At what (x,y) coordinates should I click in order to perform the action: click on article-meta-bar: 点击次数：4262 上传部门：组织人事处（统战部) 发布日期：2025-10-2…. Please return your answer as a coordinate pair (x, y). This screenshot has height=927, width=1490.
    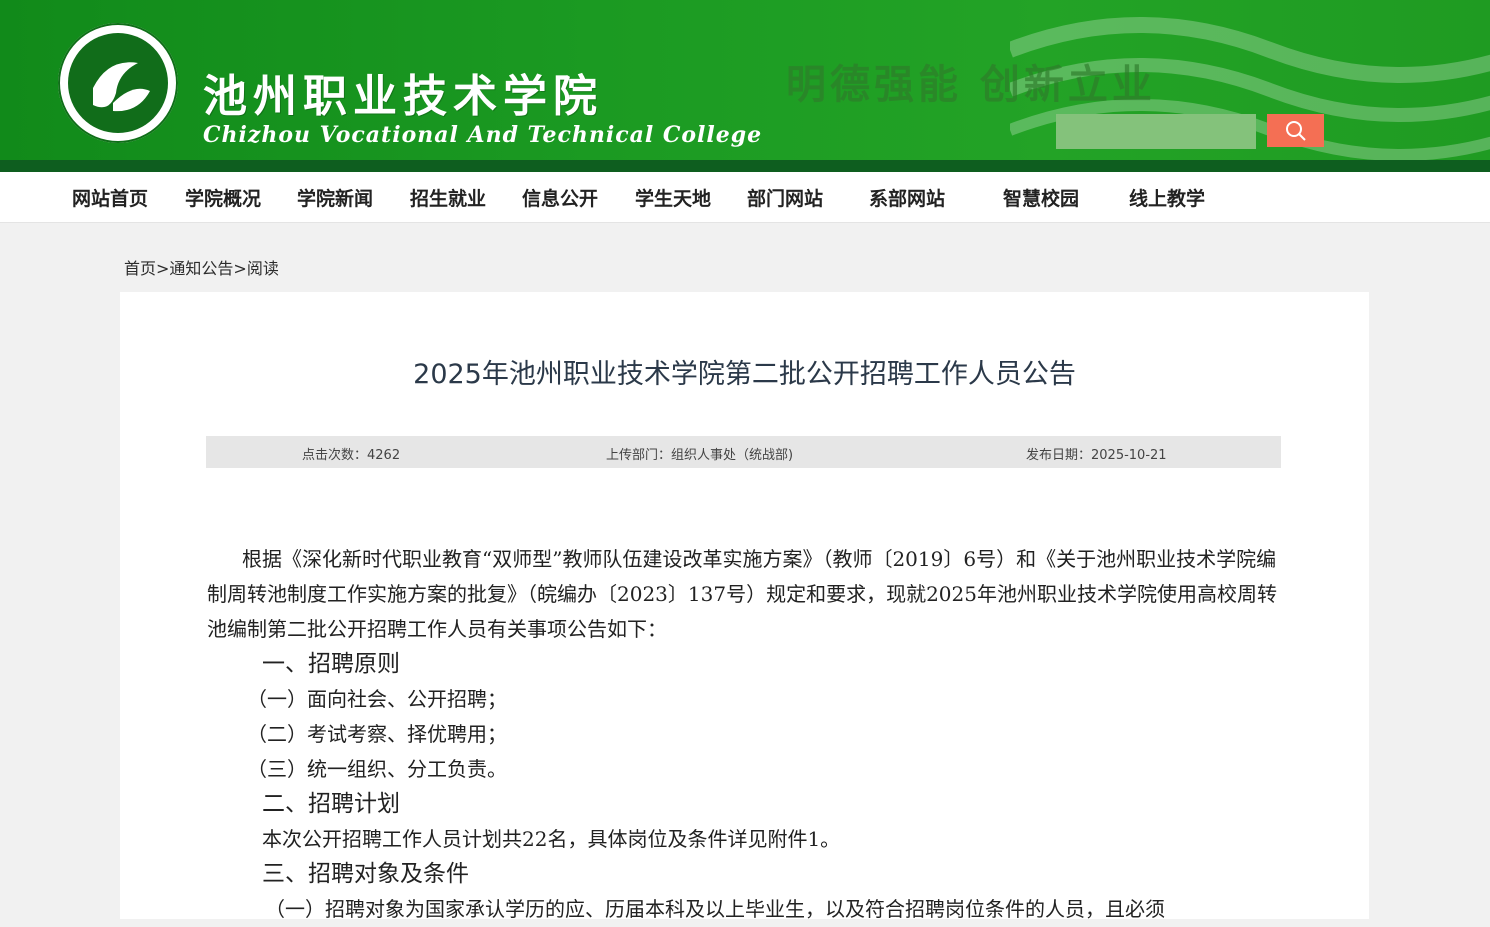
    Looking at the image, I should click on (743, 452).